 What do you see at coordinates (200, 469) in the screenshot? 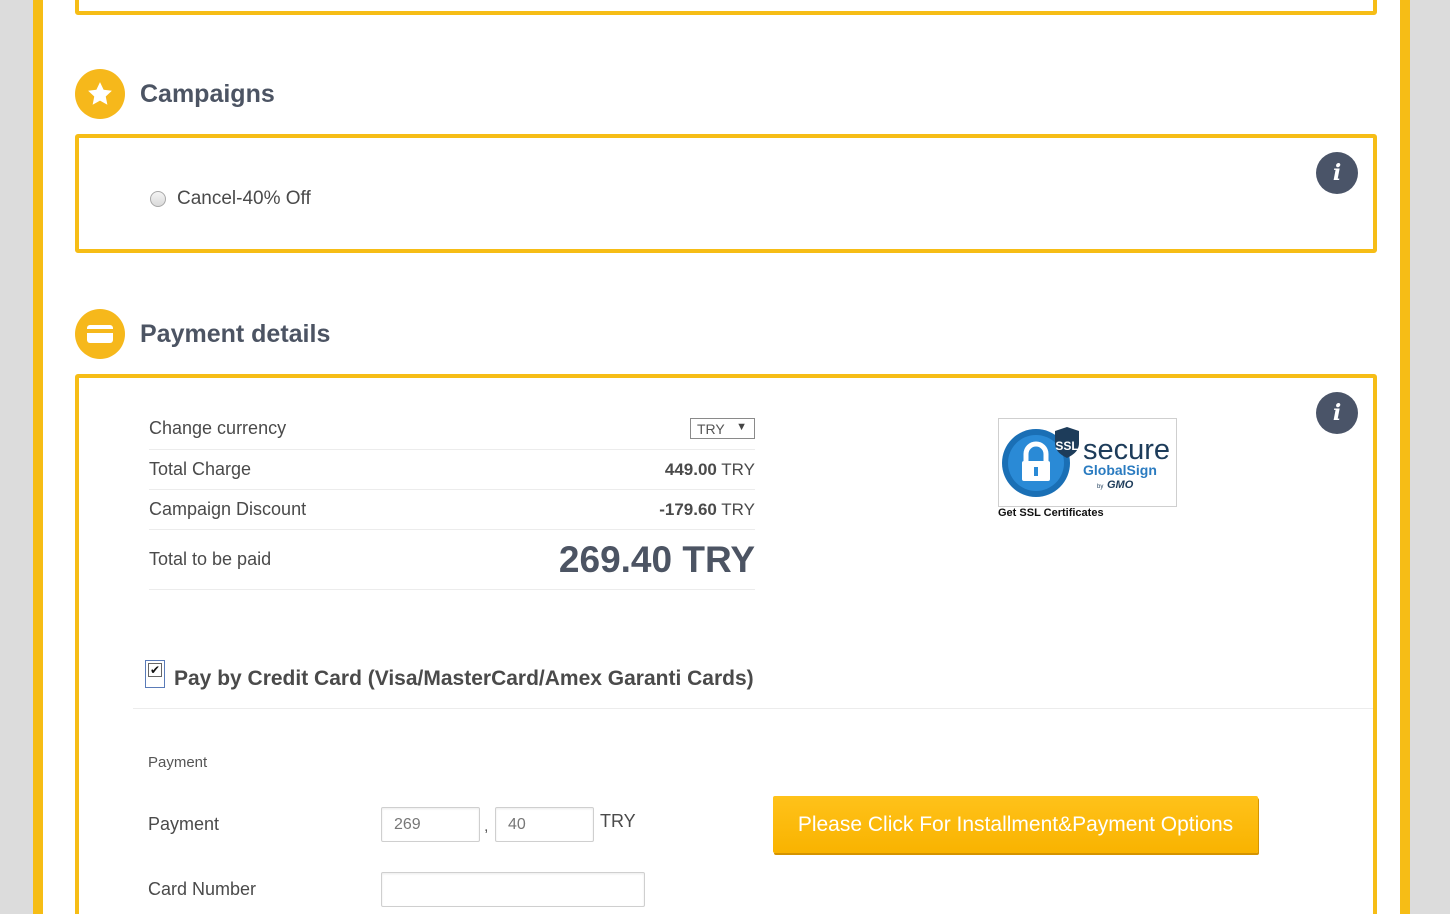
I see `total-charge-label: Total Charge` at bounding box center [200, 469].